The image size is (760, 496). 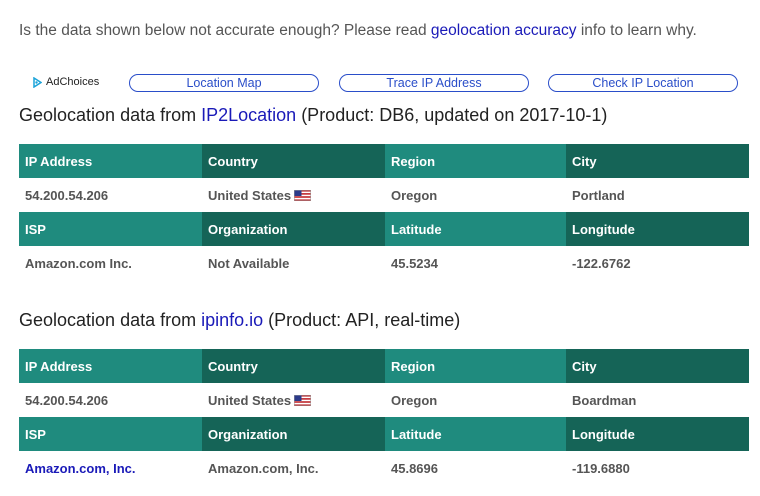 I want to click on value-city: Boardman, so click(x=657, y=400).